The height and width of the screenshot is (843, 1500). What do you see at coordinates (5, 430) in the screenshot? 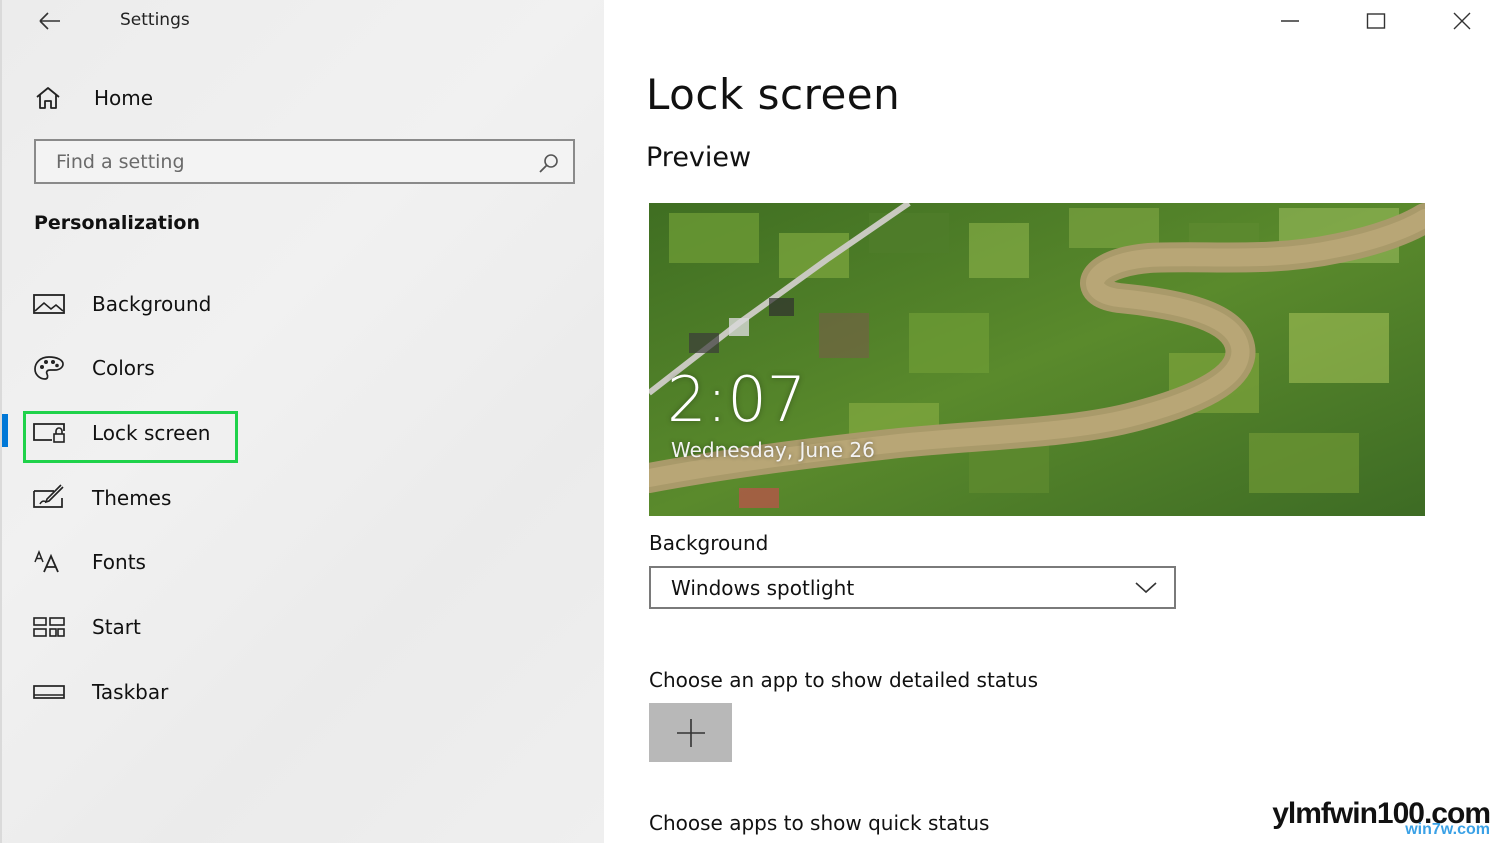
I see `selected-indicator` at bounding box center [5, 430].